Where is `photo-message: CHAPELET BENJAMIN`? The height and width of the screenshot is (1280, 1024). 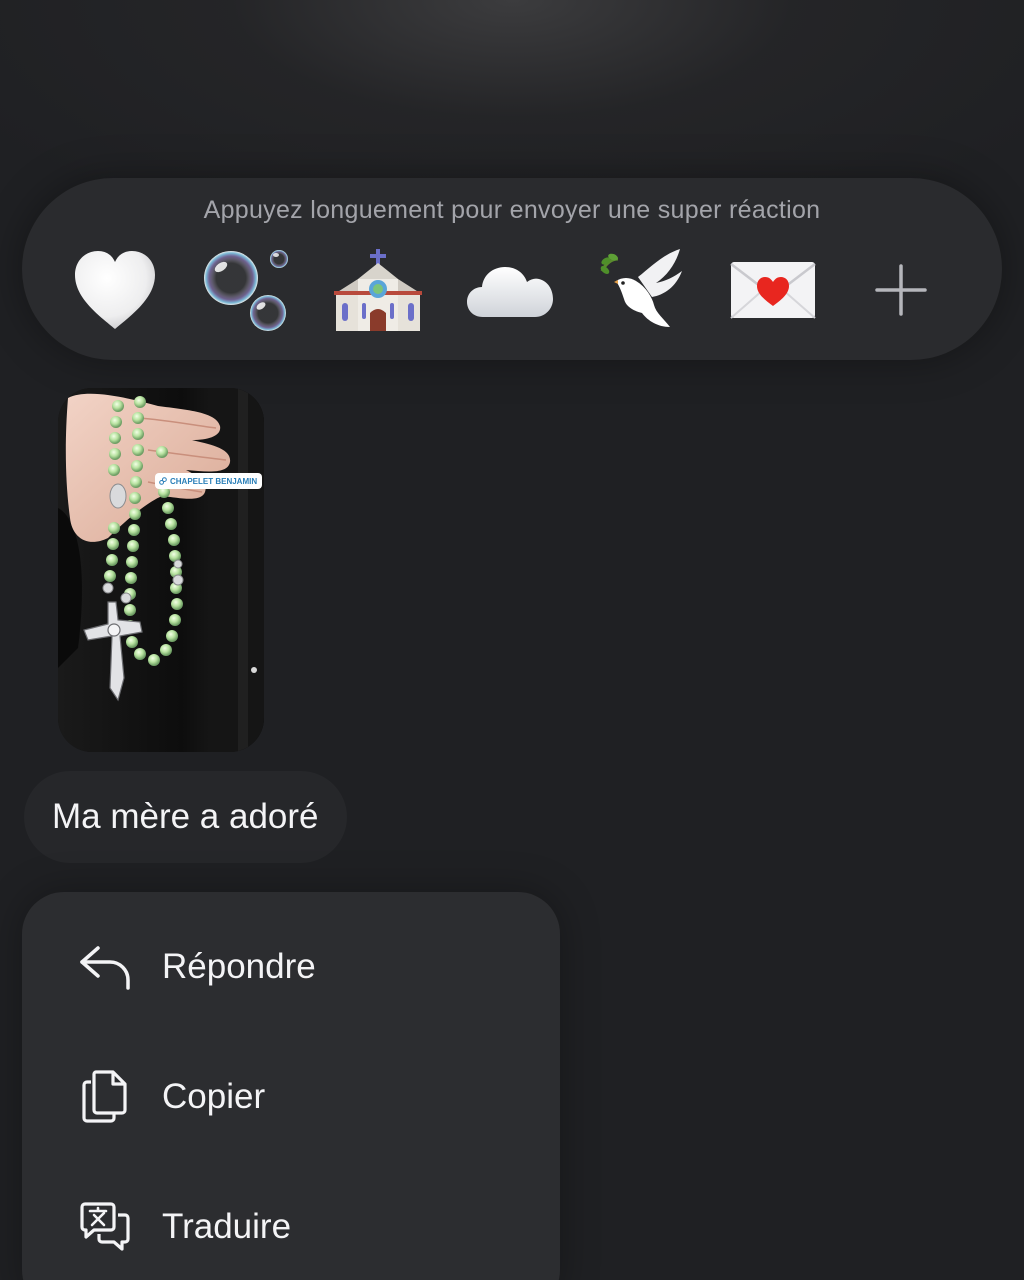
photo-message: CHAPELET BENJAMIN is located at coordinates (161, 570).